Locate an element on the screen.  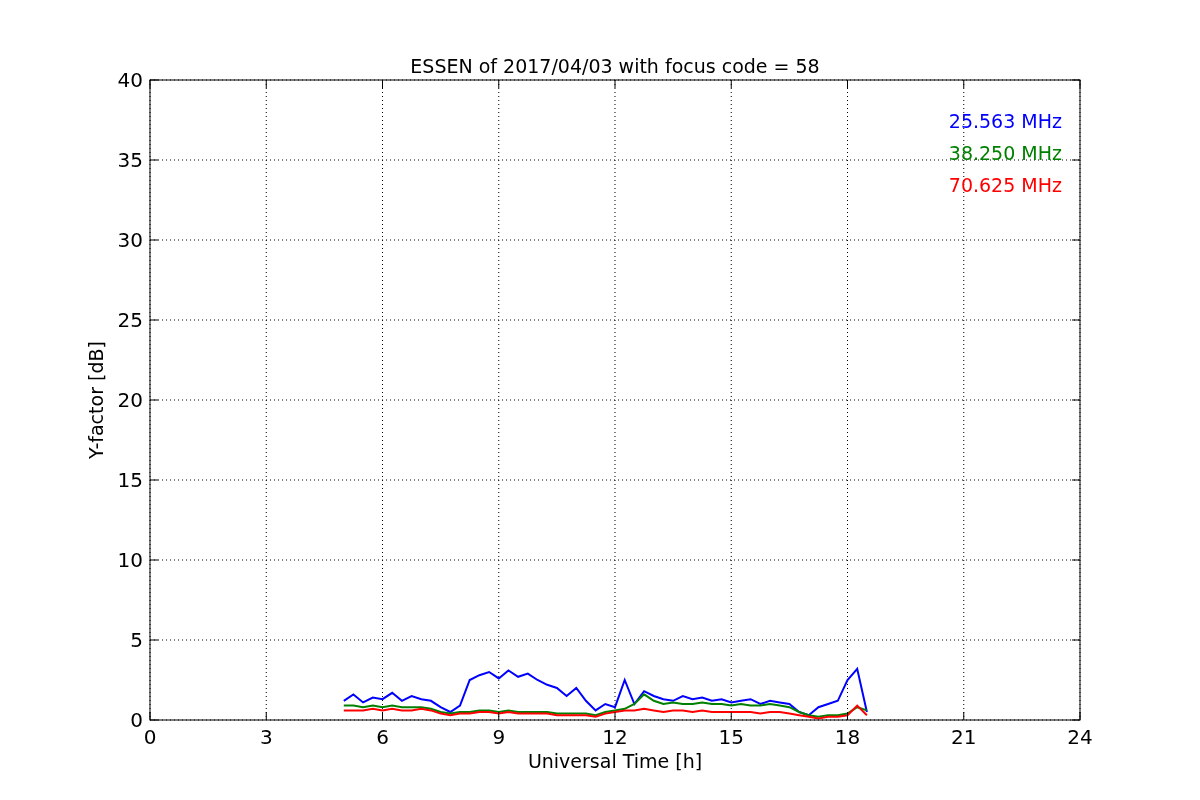
legend-label: 38.250 MHz is located at coordinates (1005, 153).